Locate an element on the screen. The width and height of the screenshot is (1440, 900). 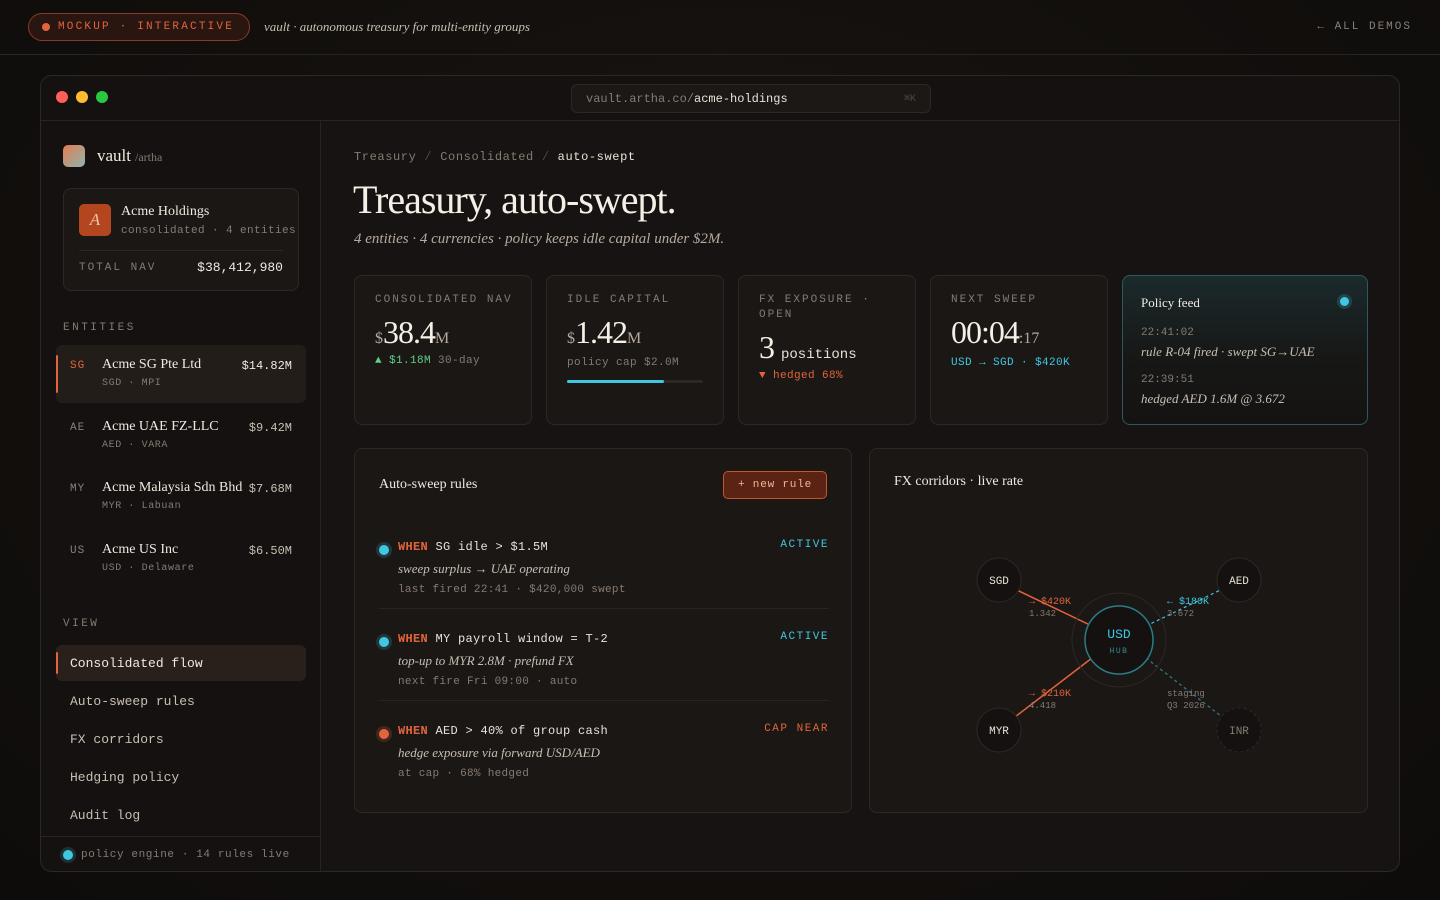
all-demos-link: ← ALL DEMOS is located at coordinates (1364, 27).